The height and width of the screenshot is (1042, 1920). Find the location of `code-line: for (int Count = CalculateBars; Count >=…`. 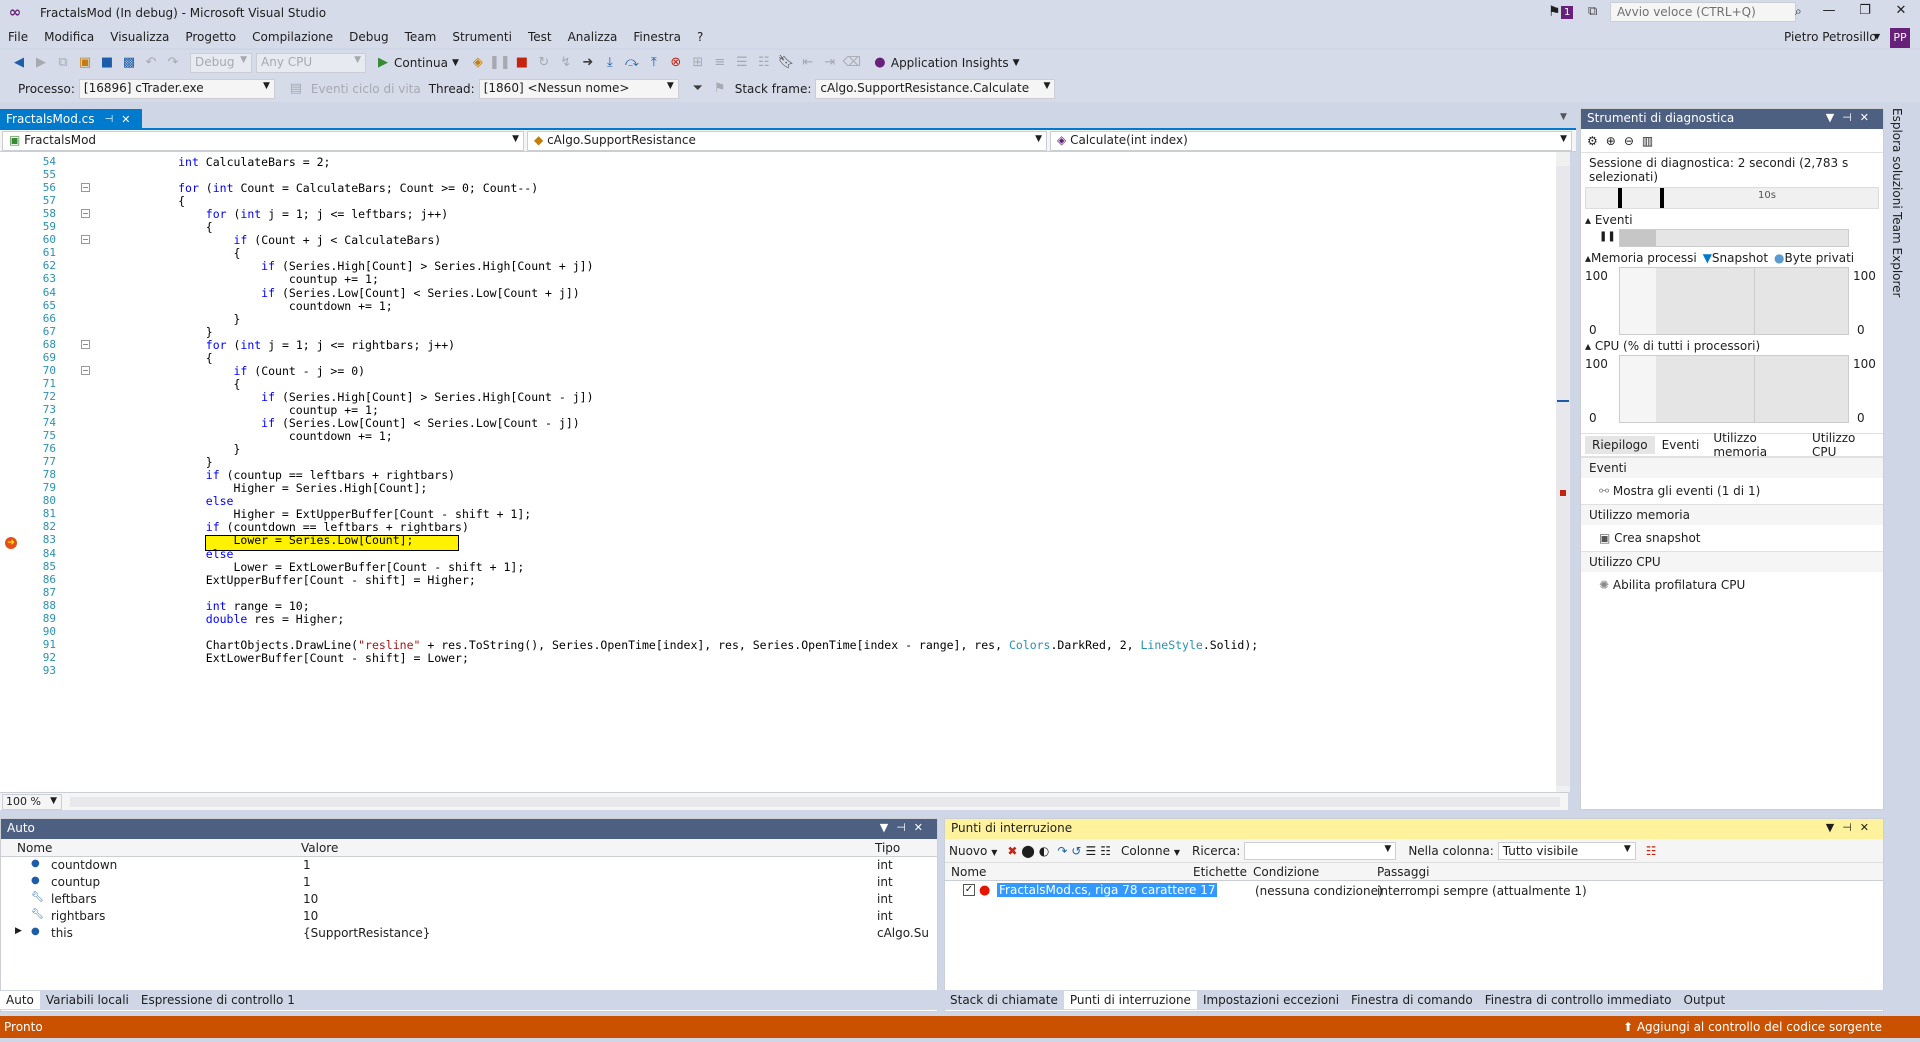

code-line: for (int Count = CalculateBars; Count >=… is located at coordinates (316, 188).